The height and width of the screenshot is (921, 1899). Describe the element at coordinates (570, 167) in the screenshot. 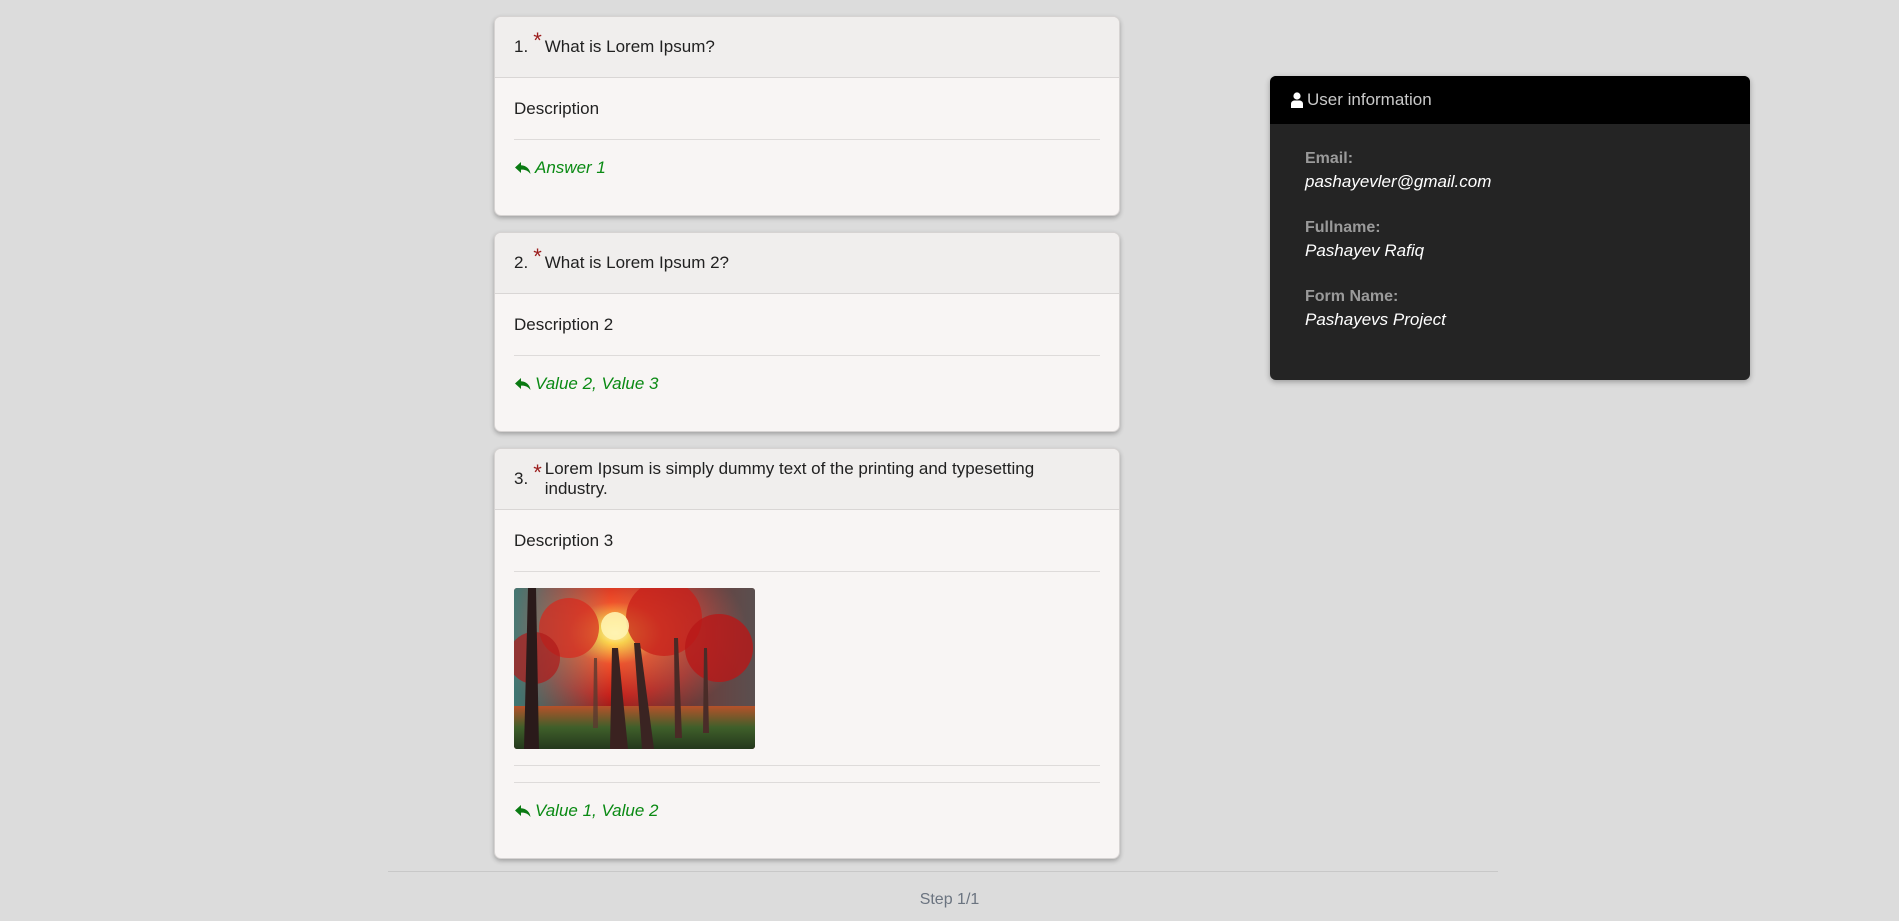

I see `answer-text: Answer 1` at that location.